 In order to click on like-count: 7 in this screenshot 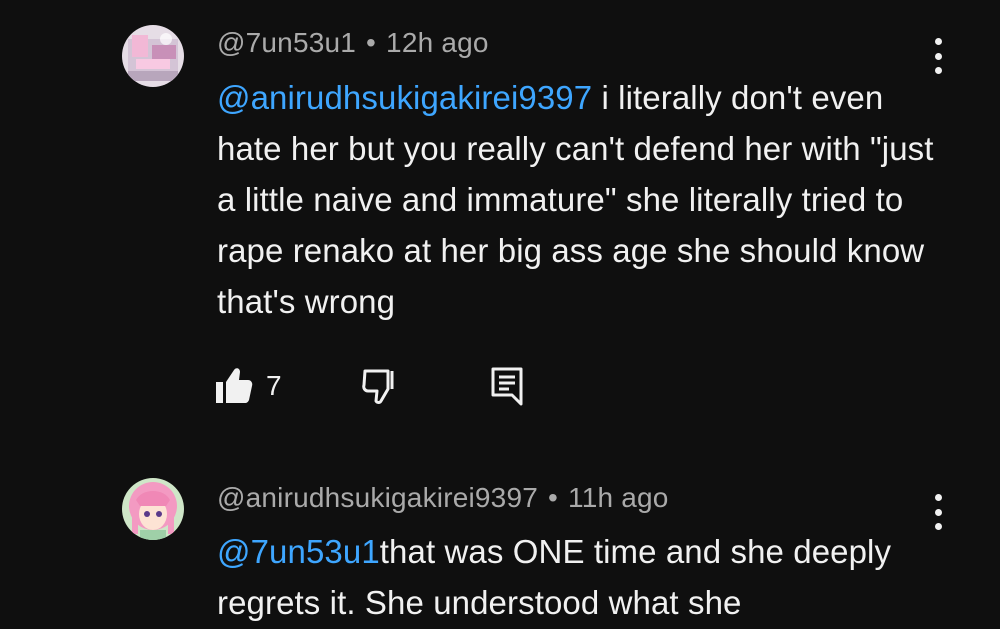, I will do `click(274, 385)`.